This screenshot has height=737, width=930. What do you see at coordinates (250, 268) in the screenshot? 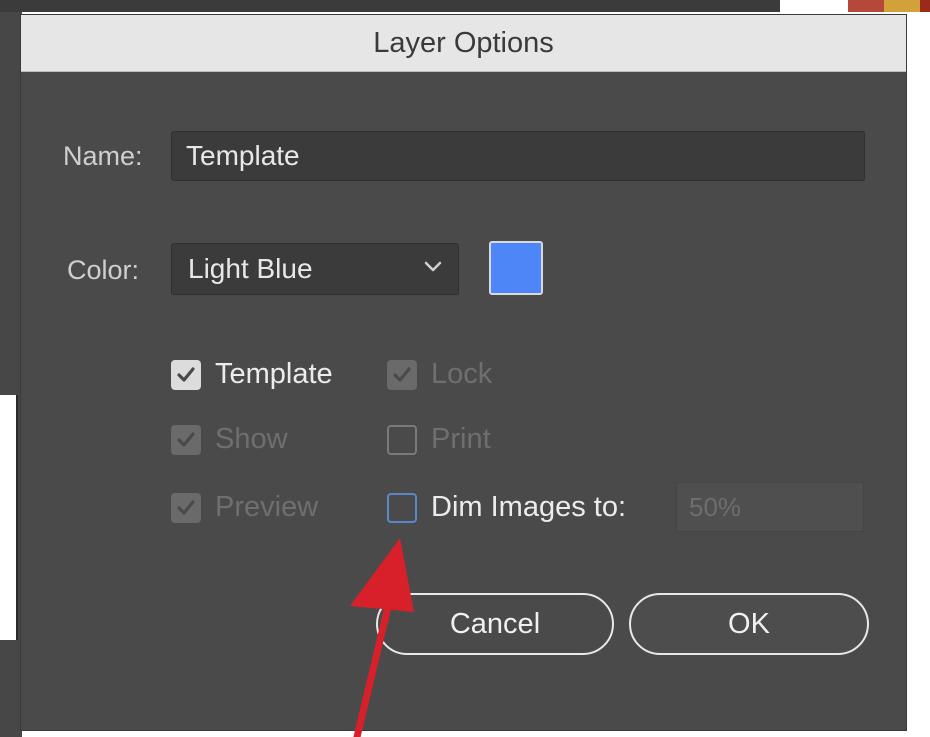
I see `color-select-value: Light Blue` at bounding box center [250, 268].